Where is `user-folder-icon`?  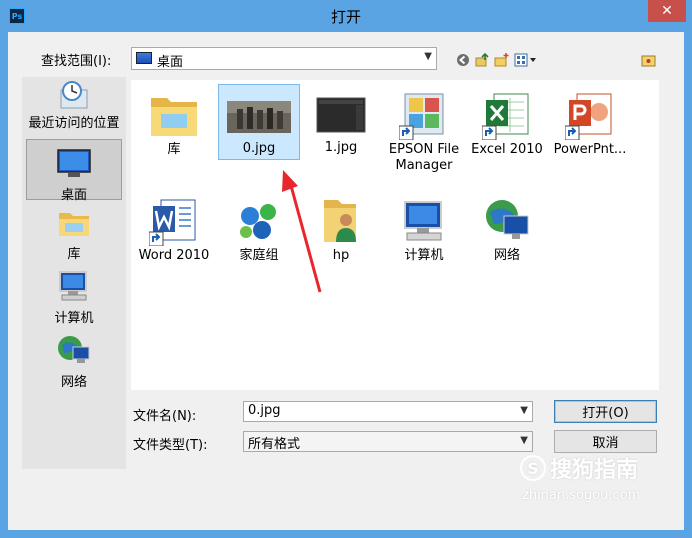 user-folder-icon is located at coordinates (340, 221).